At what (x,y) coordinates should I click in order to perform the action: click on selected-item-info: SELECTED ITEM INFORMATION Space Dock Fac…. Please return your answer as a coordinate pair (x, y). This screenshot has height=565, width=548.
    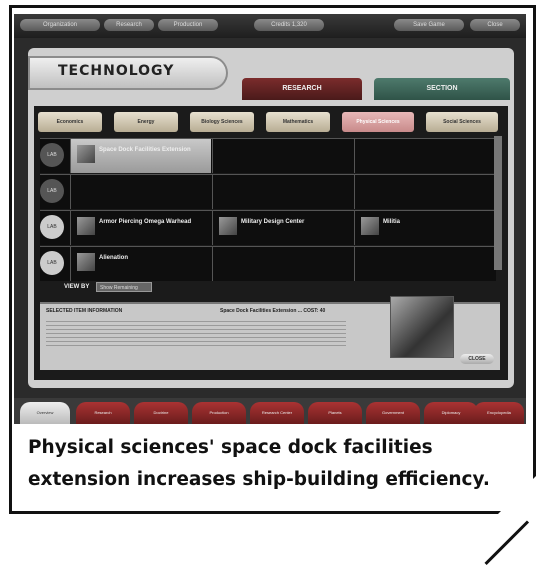
    Looking at the image, I should click on (270, 333).